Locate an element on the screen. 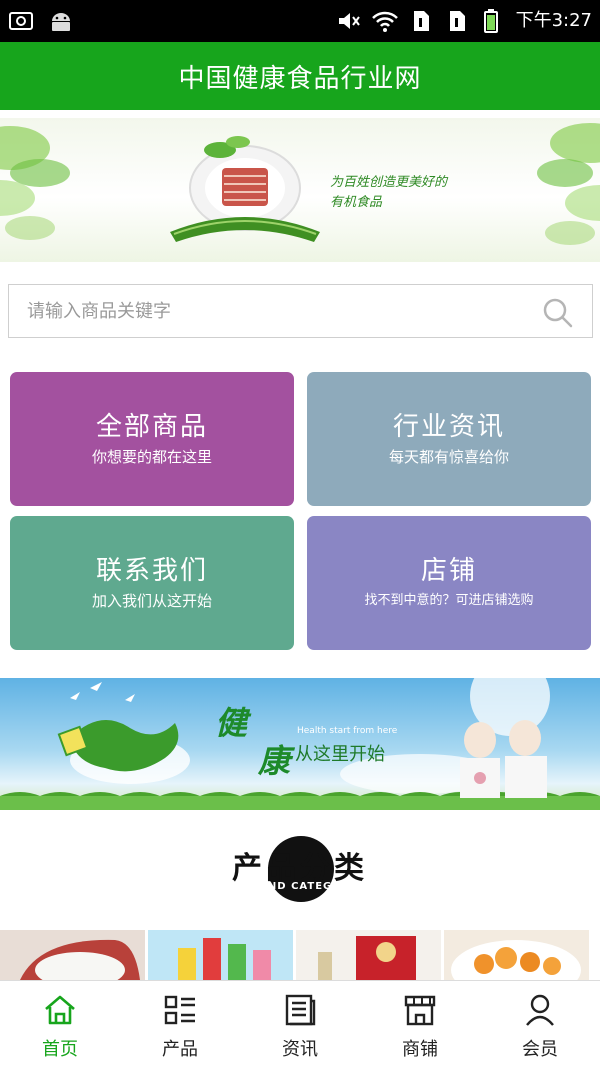 Image resolution: width=600 pixels, height=1067 pixels. nav-home: 首页 is located at coordinates (60, 1024).